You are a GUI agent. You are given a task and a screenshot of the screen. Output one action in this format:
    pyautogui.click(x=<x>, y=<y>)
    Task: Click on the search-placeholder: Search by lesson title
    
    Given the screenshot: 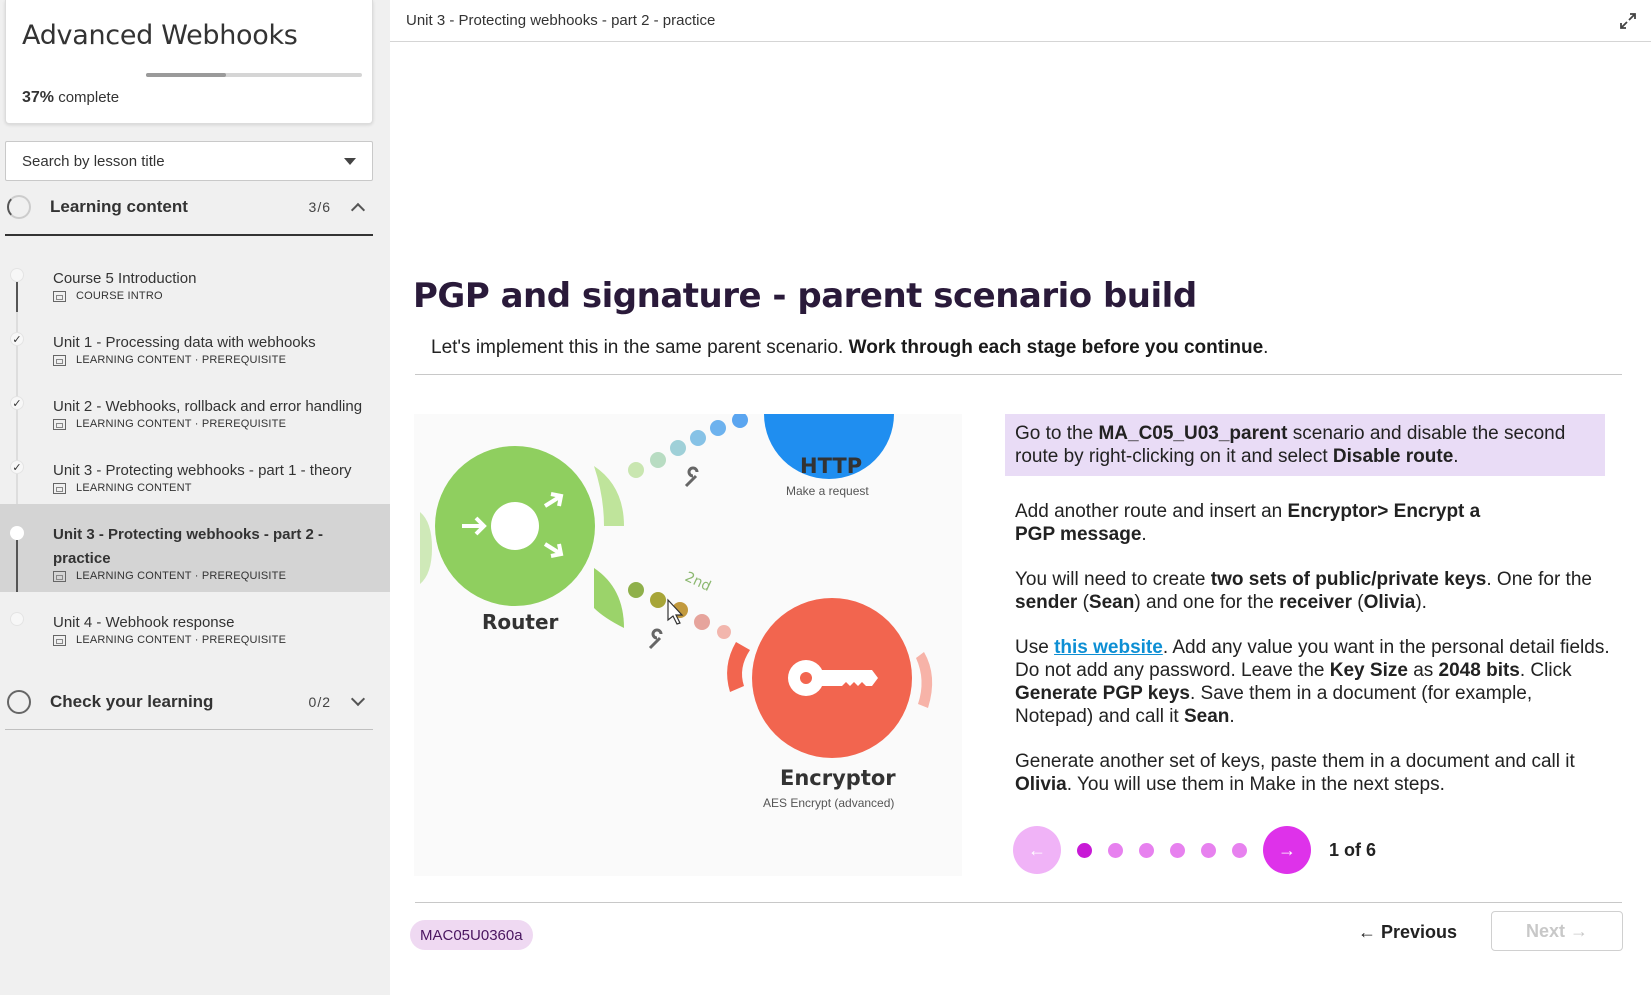 What is the action you would take?
    pyautogui.click(x=93, y=161)
    